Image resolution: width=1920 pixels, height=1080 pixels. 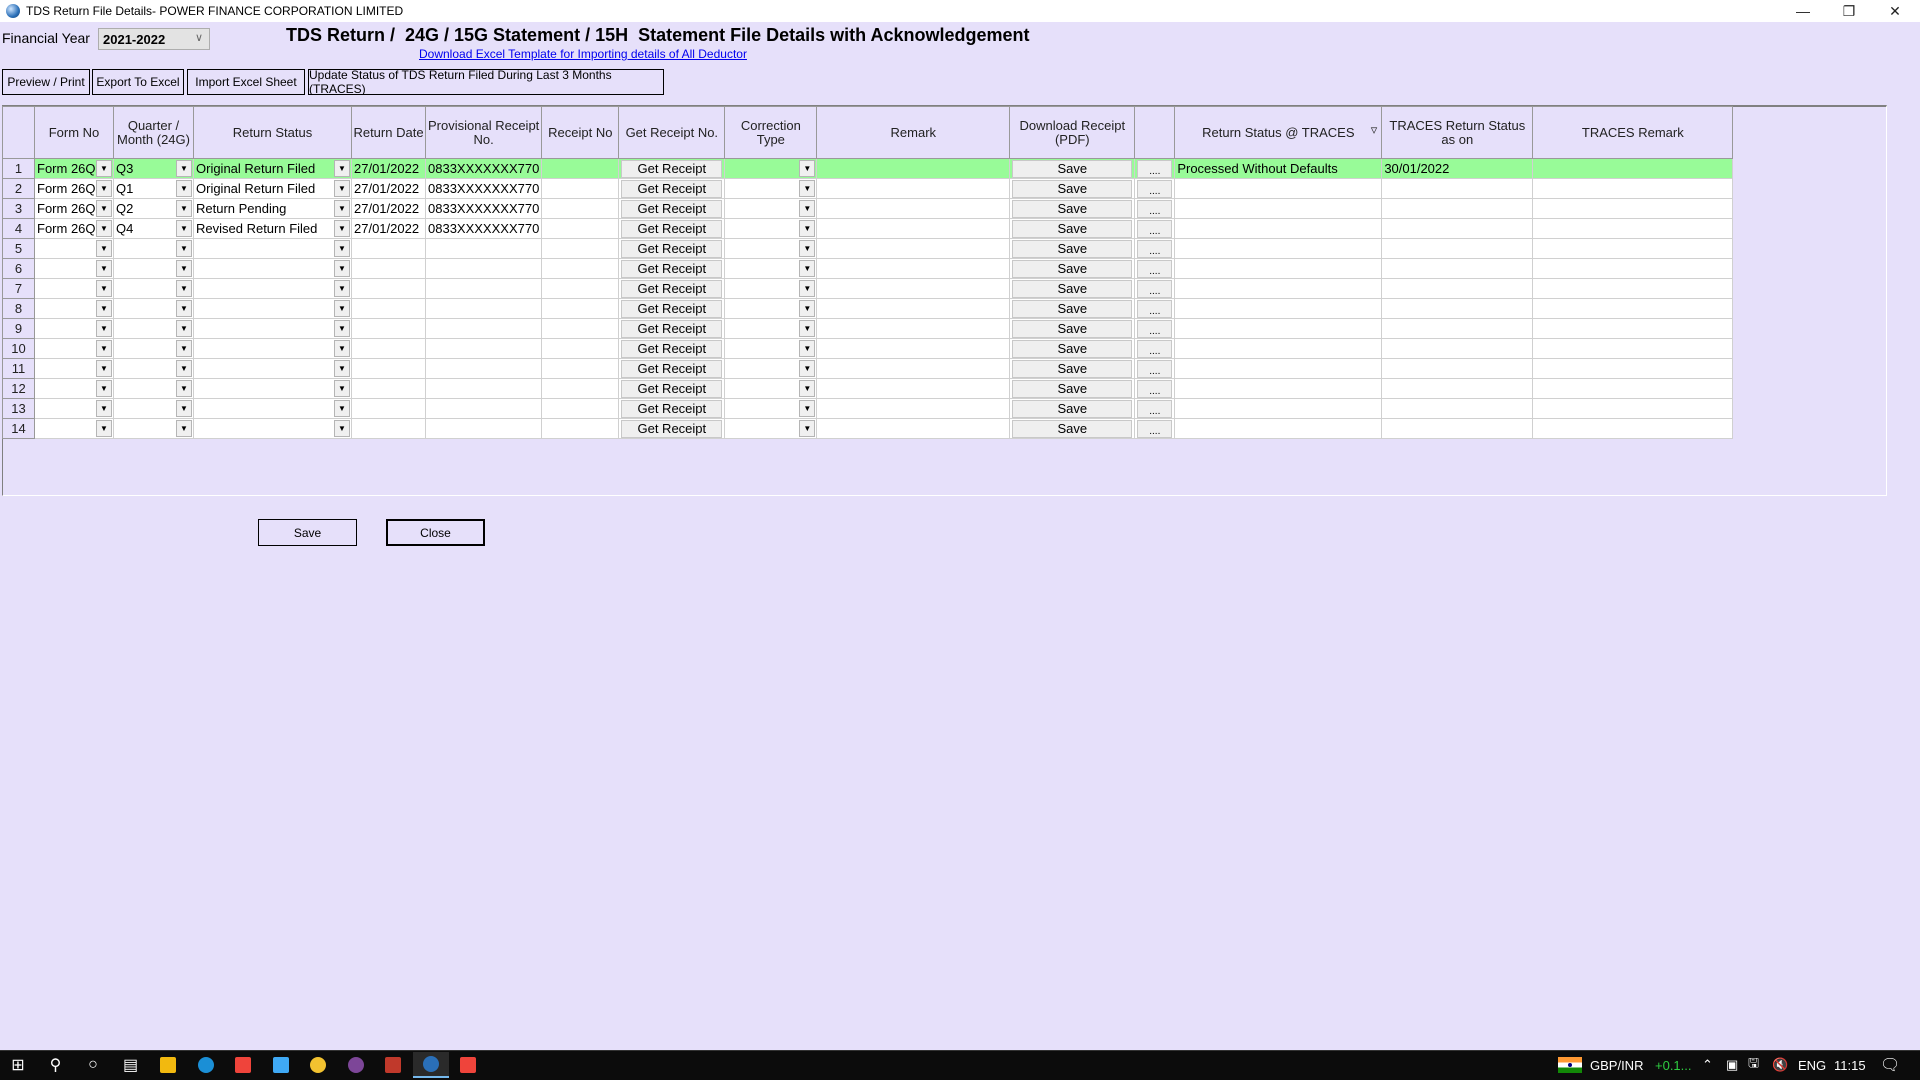 I want to click on row-number: 2, so click(x=18, y=188).